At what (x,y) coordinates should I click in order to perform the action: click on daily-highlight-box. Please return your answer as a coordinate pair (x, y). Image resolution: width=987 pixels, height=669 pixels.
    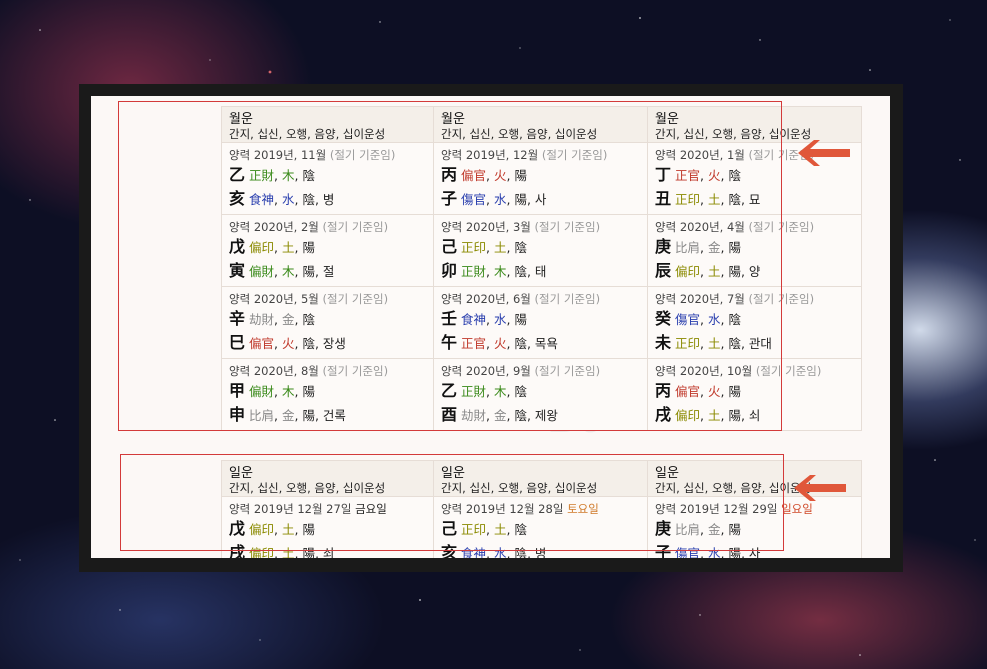
    Looking at the image, I should click on (452, 502).